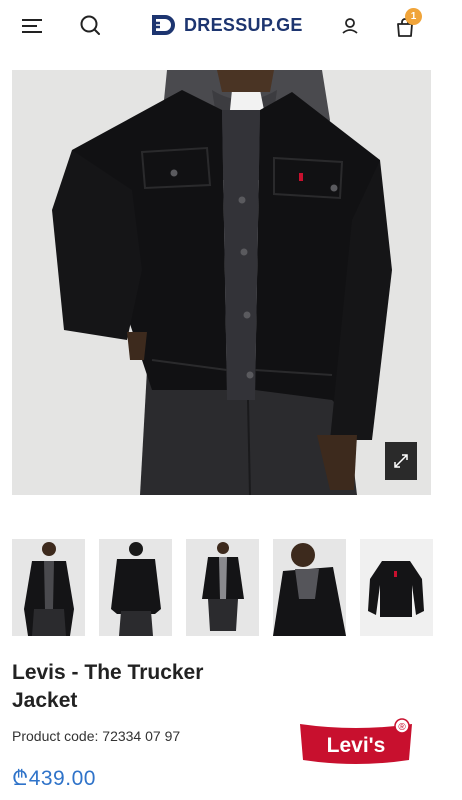  I want to click on site-logo: DRESSUP.GE, so click(227, 25).